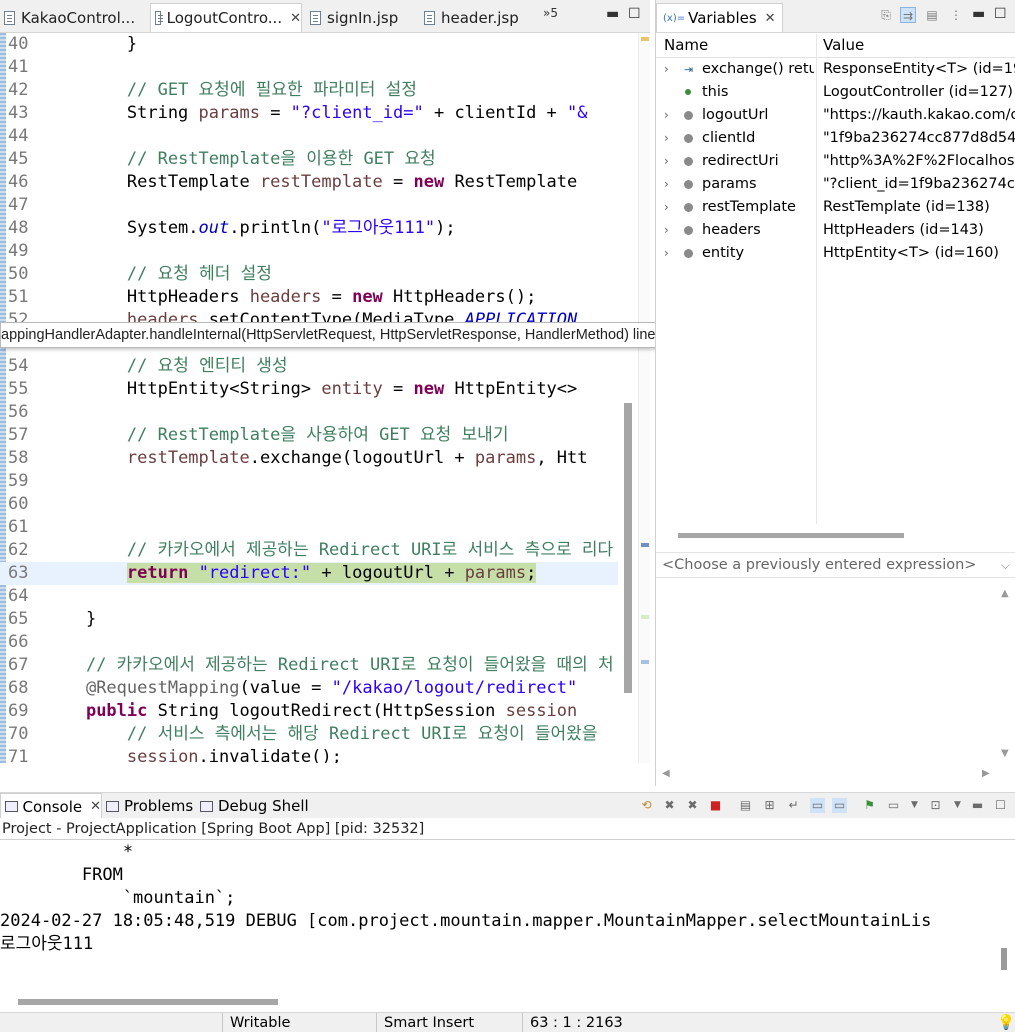 This screenshot has width=1015, height=1032. Describe the element at coordinates (692, 805) in the screenshot. I see `remove-all-icon: ✖` at that location.